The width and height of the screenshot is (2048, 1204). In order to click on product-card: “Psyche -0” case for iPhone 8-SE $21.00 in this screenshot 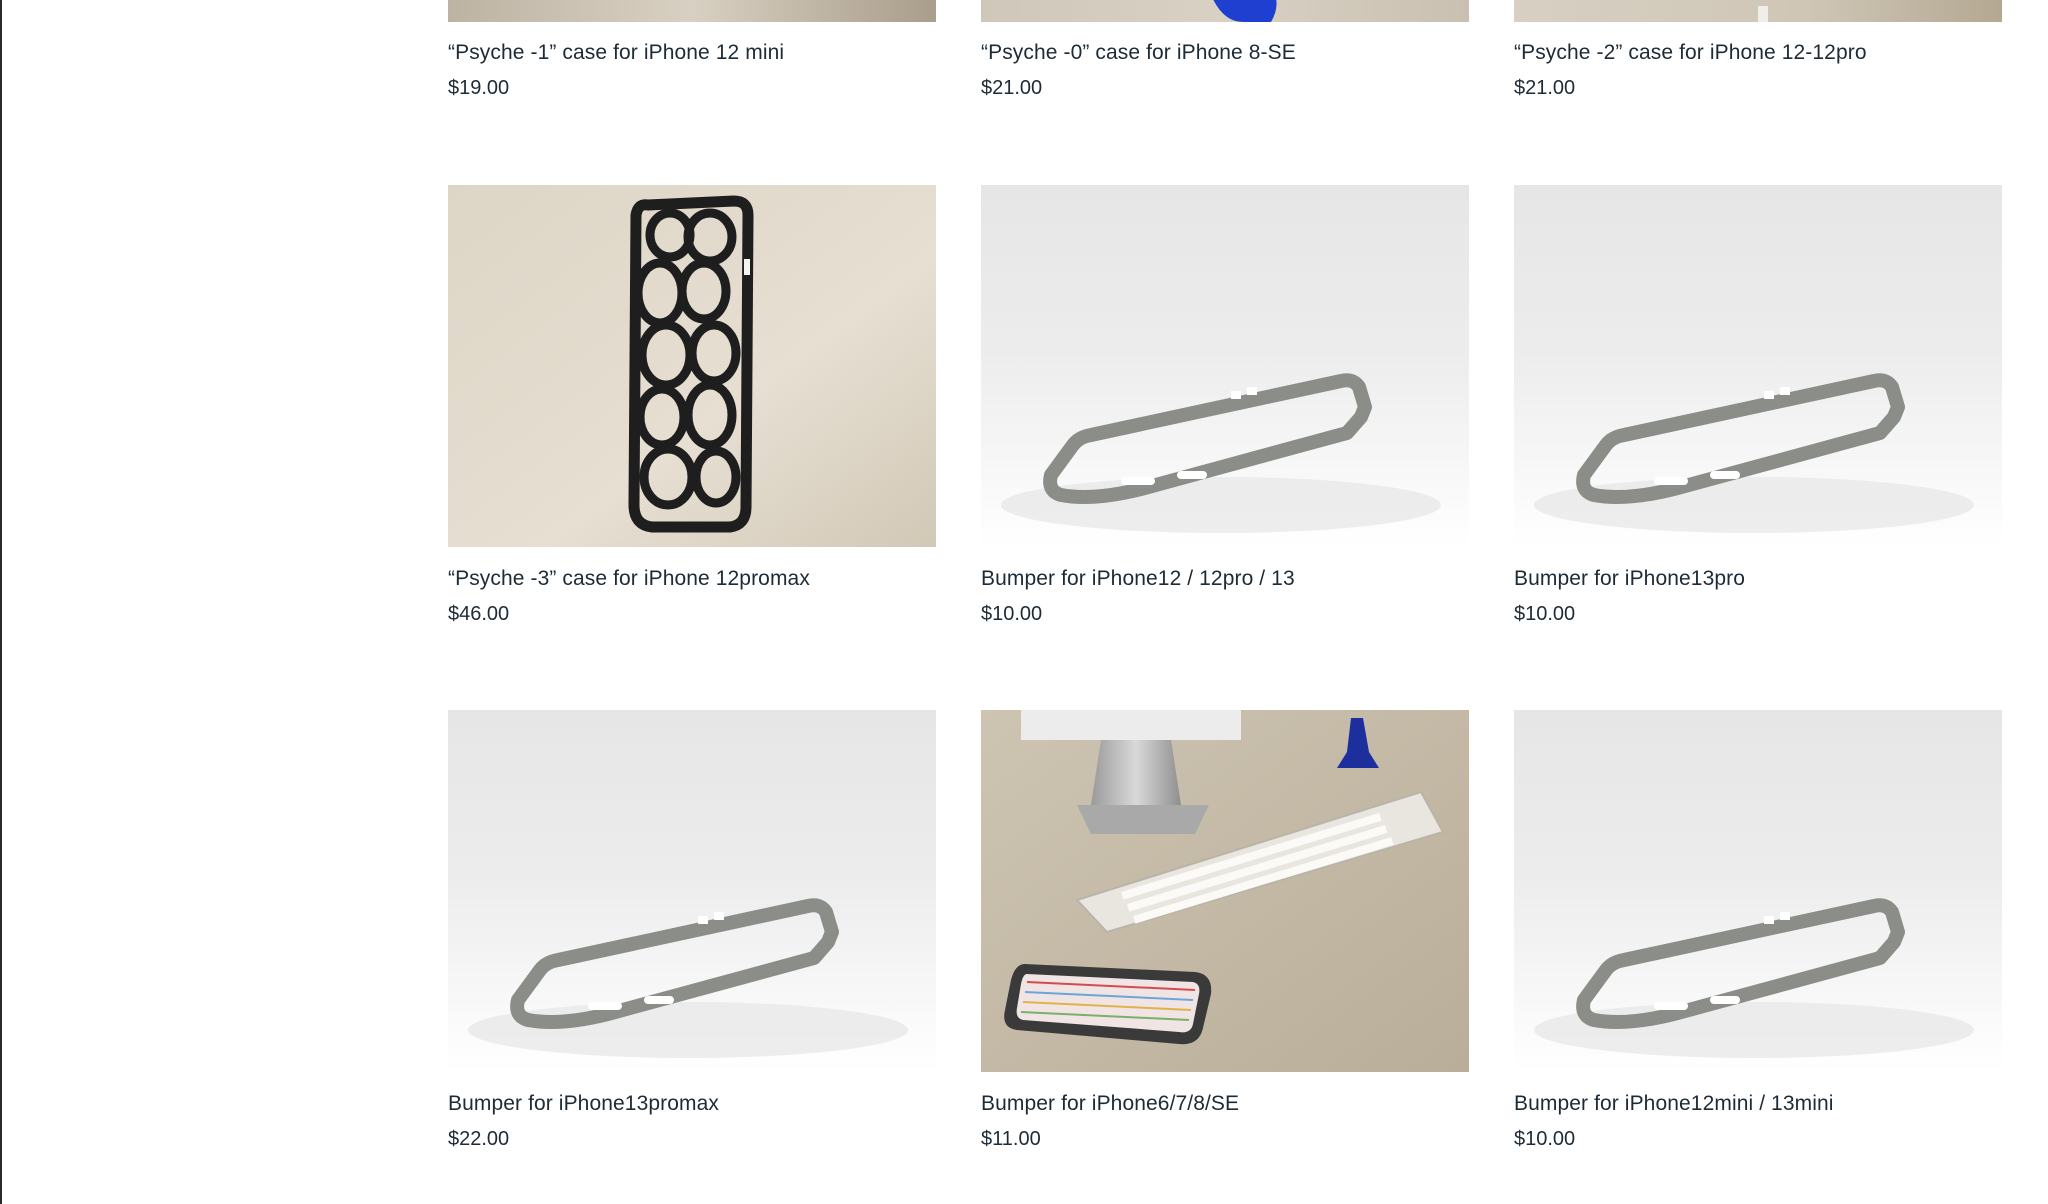, I will do `click(1225, 55)`.